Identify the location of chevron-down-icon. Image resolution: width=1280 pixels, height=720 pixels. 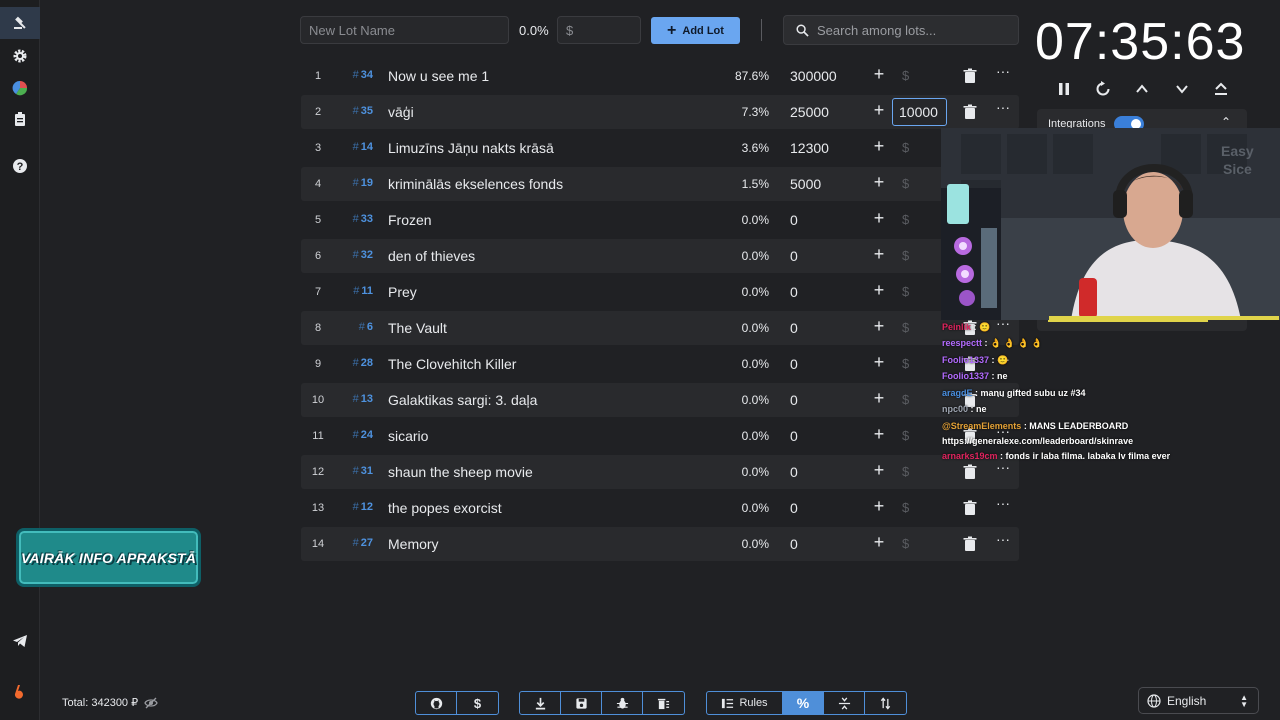
(1182, 89).